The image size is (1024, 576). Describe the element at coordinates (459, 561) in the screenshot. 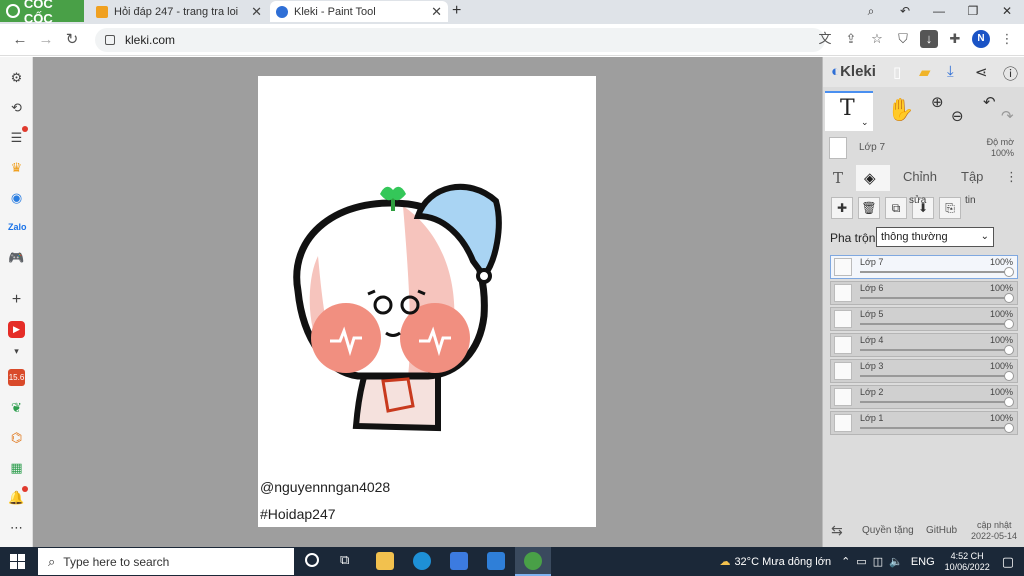

I see `store-icon` at that location.